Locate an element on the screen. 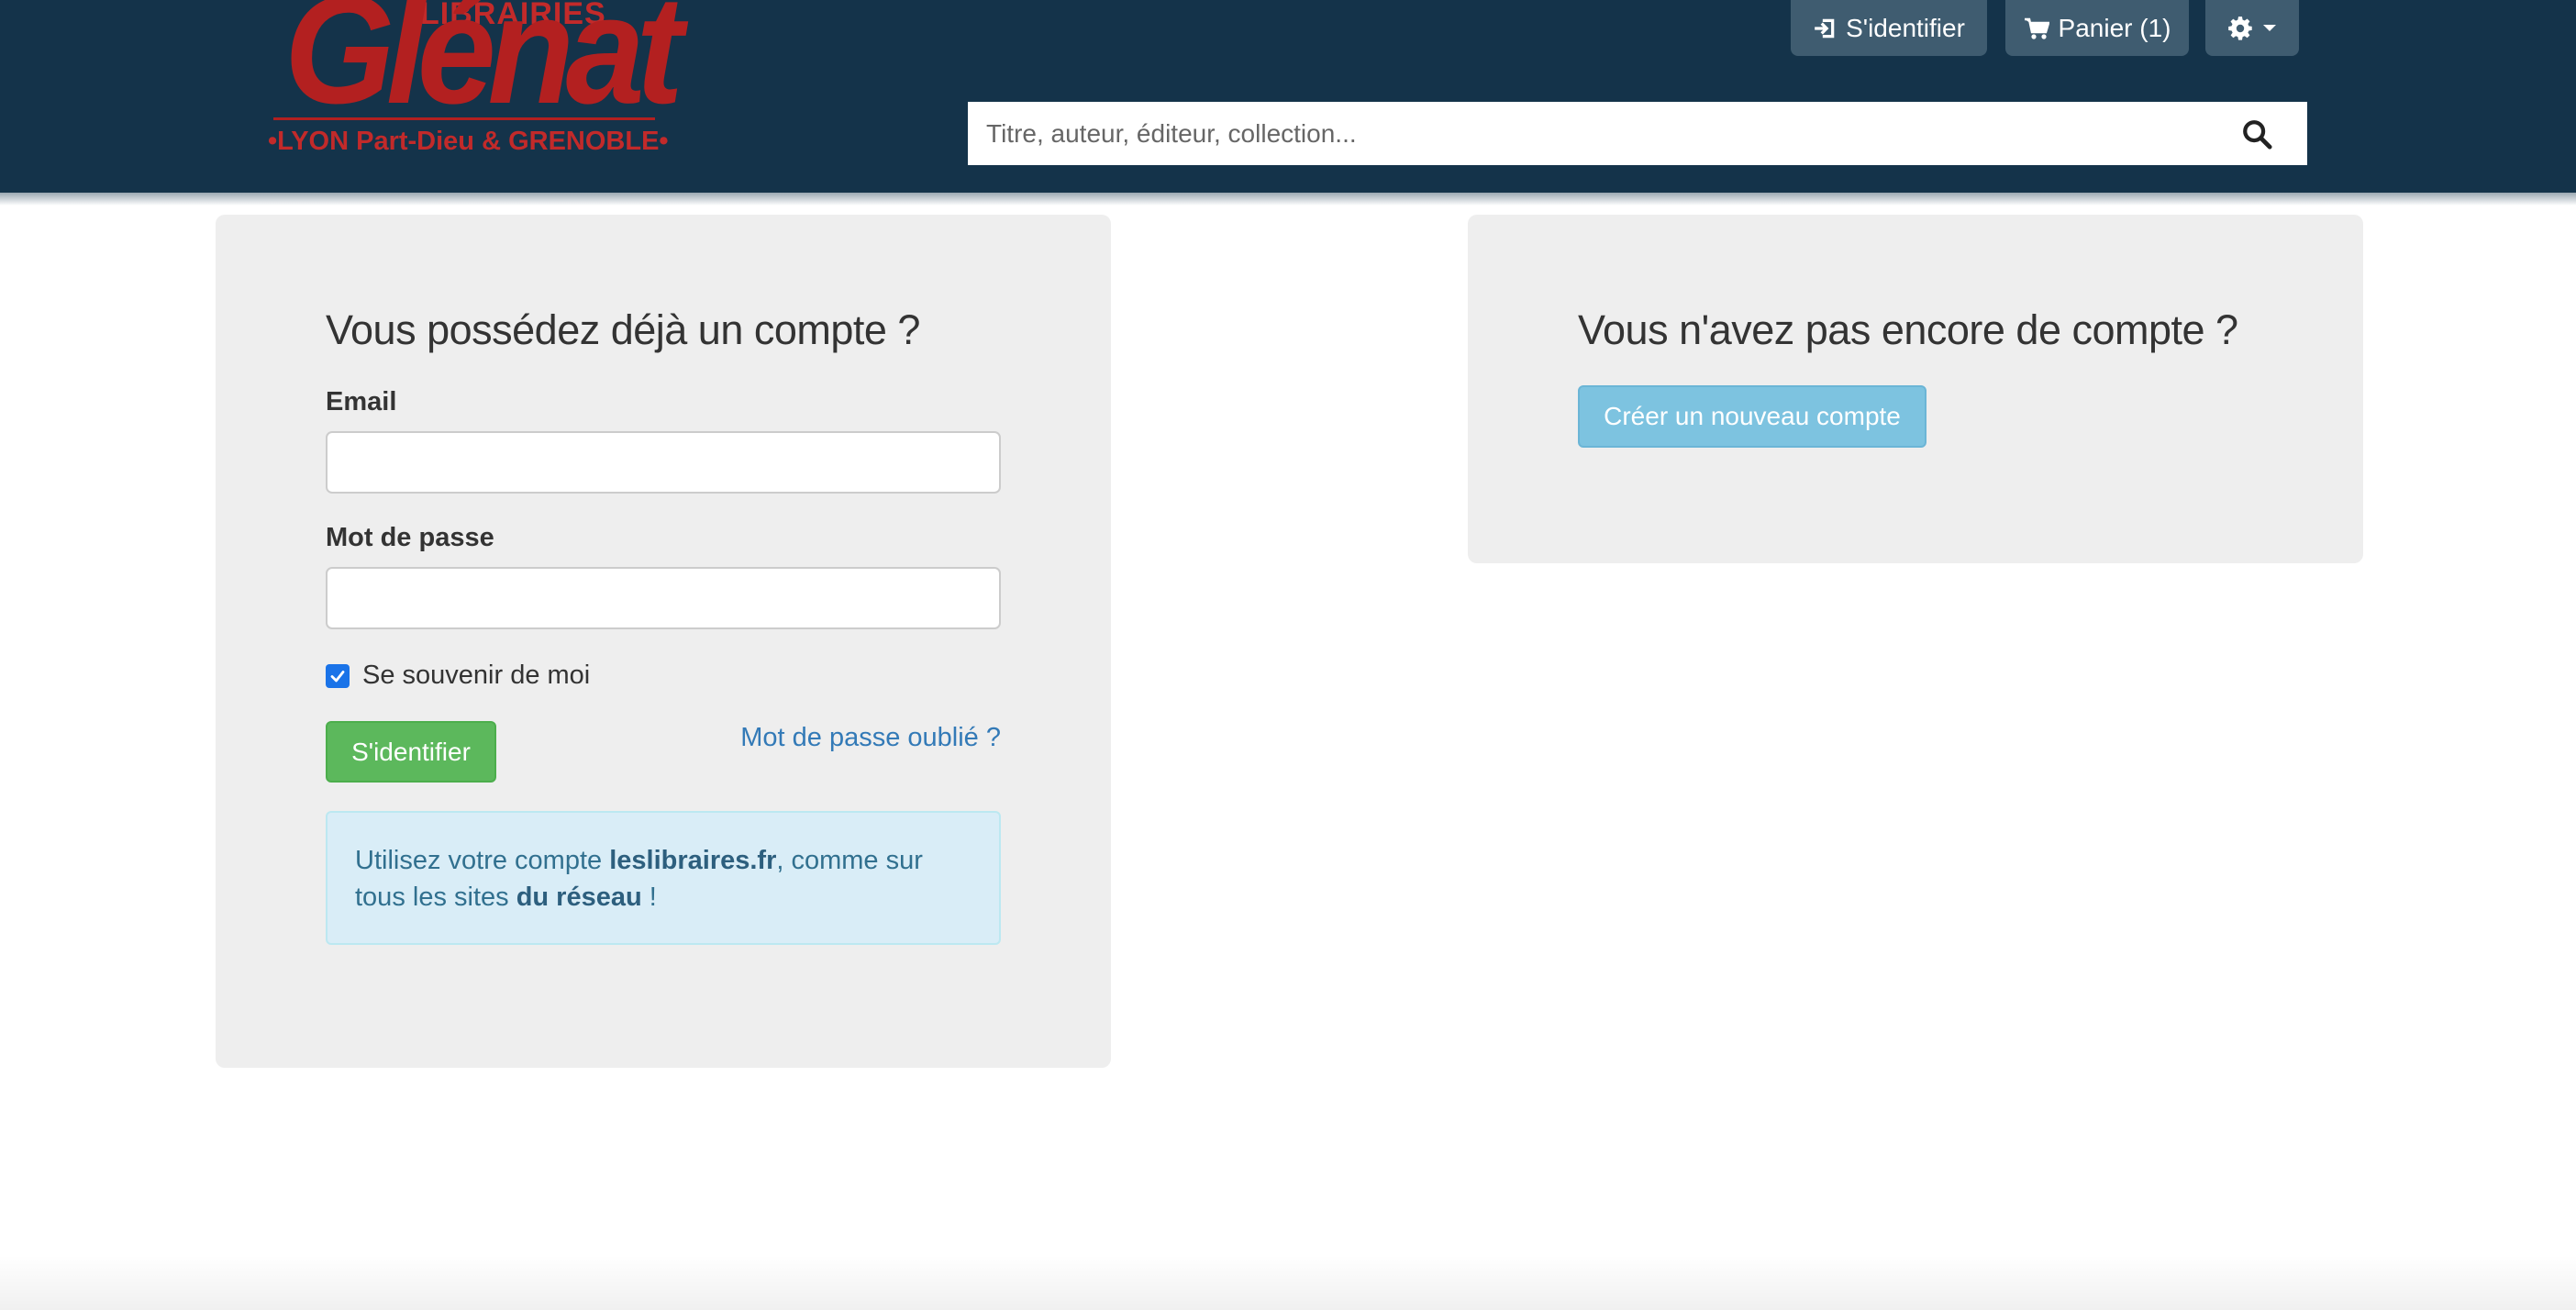 Image resolution: width=2576 pixels, height=1310 pixels. info-site-name: leslibraires.fr is located at coordinates (693, 860).